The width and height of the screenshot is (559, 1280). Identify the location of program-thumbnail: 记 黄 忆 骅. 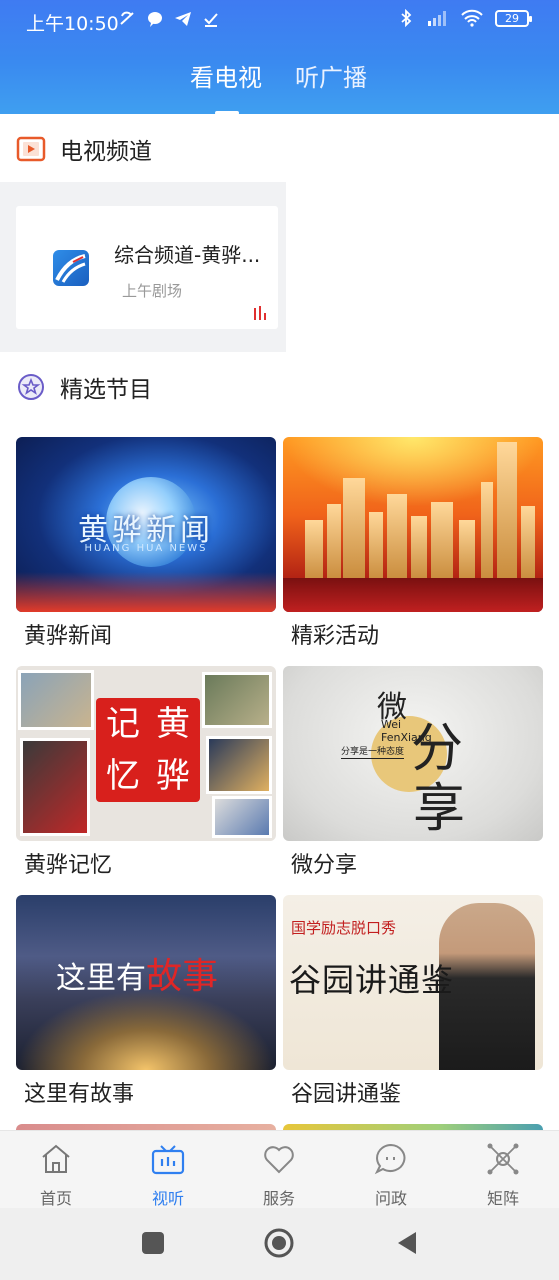
(146, 753).